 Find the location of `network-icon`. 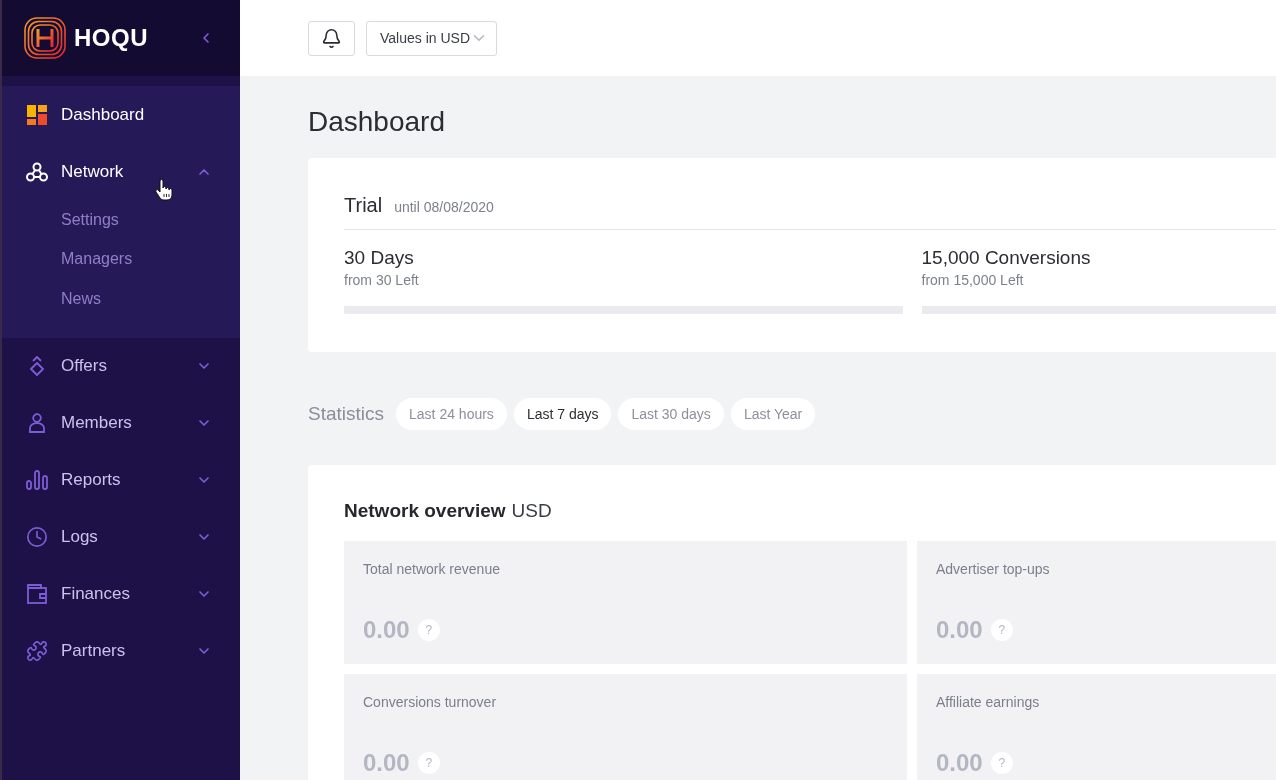

network-icon is located at coordinates (37, 171).